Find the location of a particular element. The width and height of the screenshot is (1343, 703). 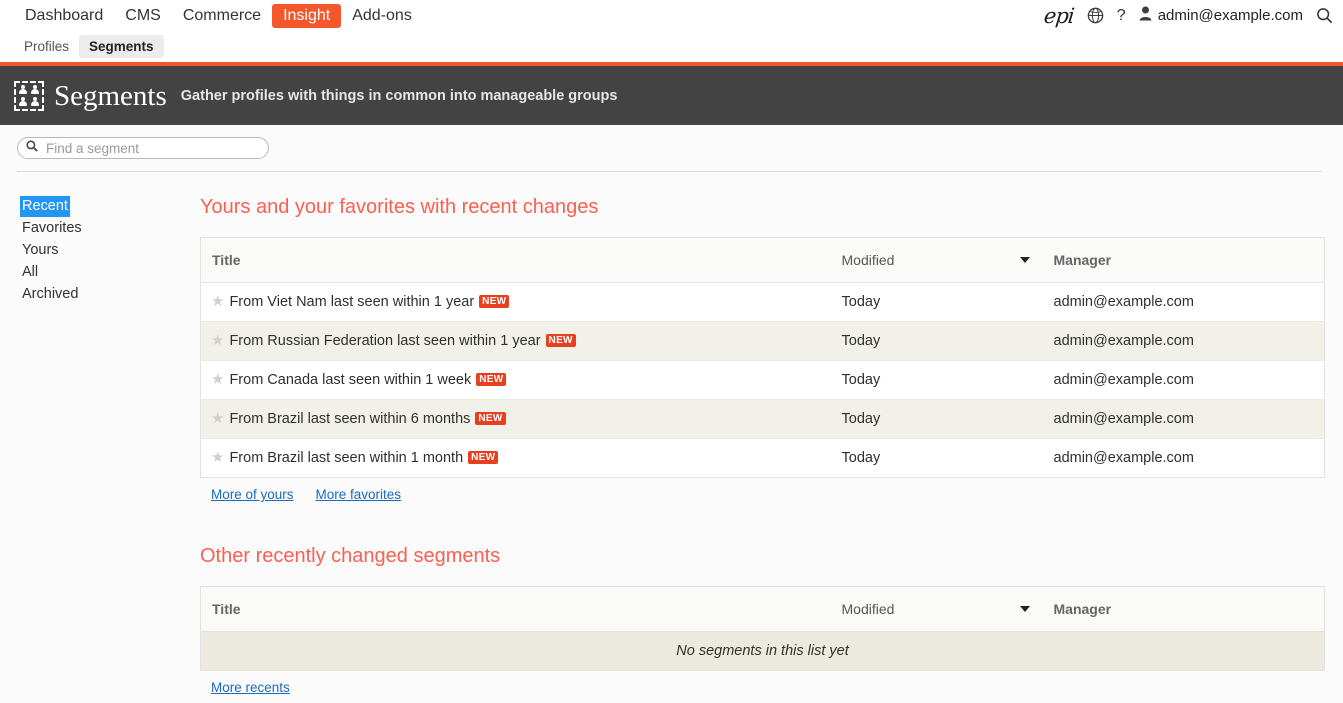

top-bar-actions: epi ? admin@example.com is located at coordinates (1187, 15).